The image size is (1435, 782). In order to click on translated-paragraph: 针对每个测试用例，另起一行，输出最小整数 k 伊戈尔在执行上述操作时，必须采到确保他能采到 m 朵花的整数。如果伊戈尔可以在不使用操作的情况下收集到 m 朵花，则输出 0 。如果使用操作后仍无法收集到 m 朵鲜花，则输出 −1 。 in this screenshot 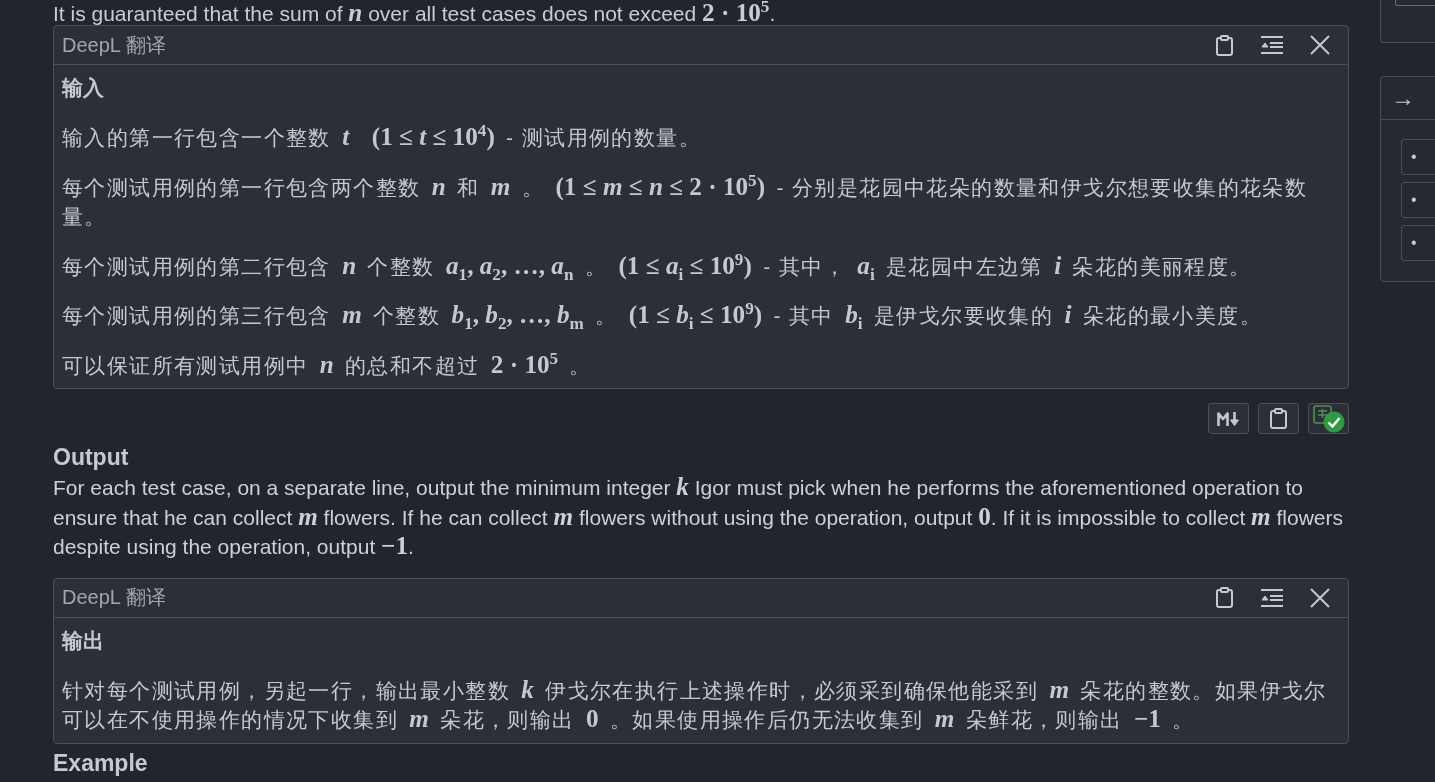, I will do `click(695, 705)`.